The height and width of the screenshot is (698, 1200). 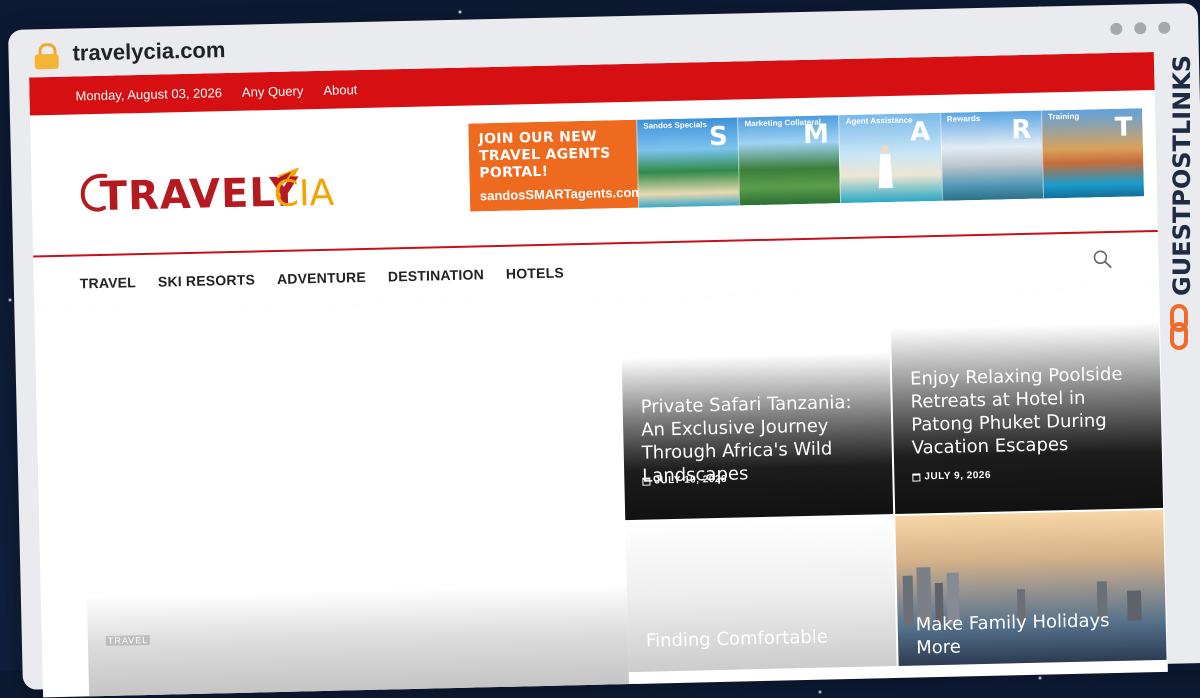 I want to click on banner-panel-letter: A, so click(x=920, y=132).